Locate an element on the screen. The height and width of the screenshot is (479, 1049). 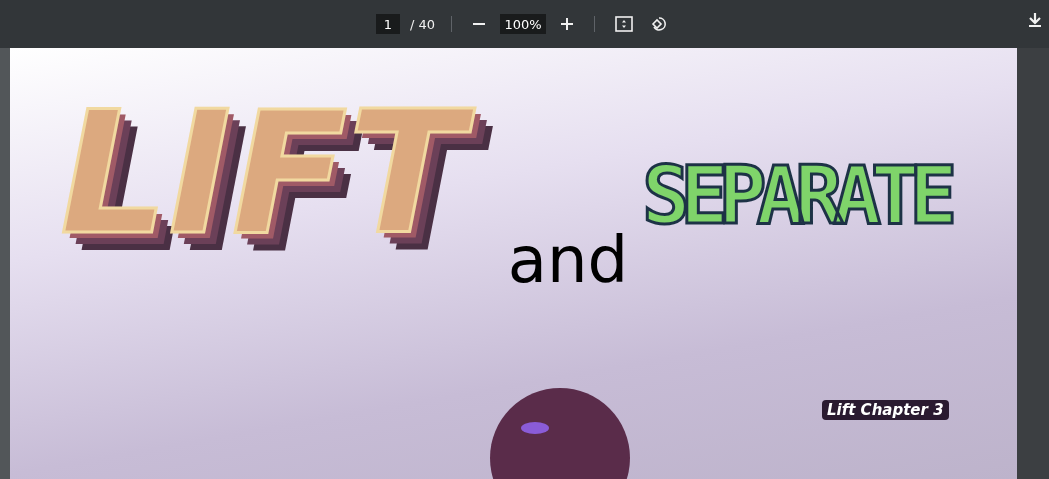
download-icon is located at coordinates (1035, 20).